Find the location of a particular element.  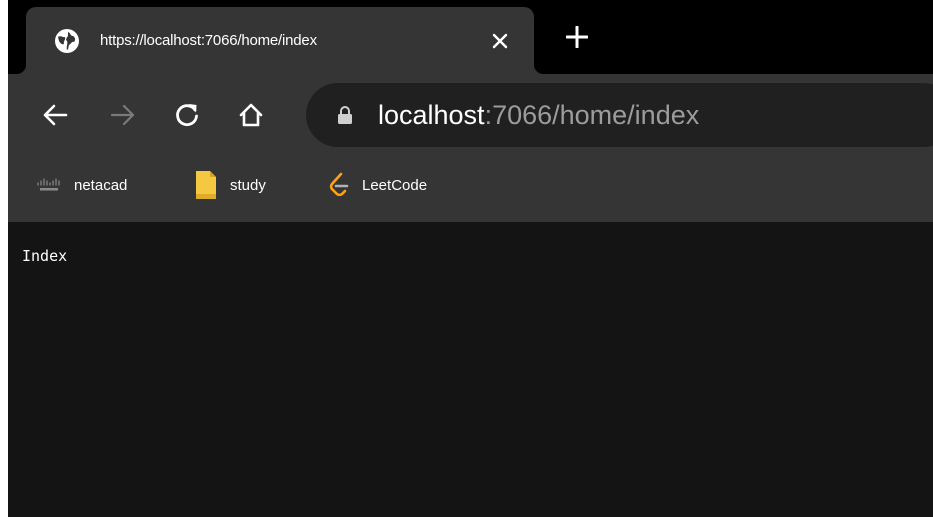

url-text: localhost:7066/home/index is located at coordinates (538, 115).